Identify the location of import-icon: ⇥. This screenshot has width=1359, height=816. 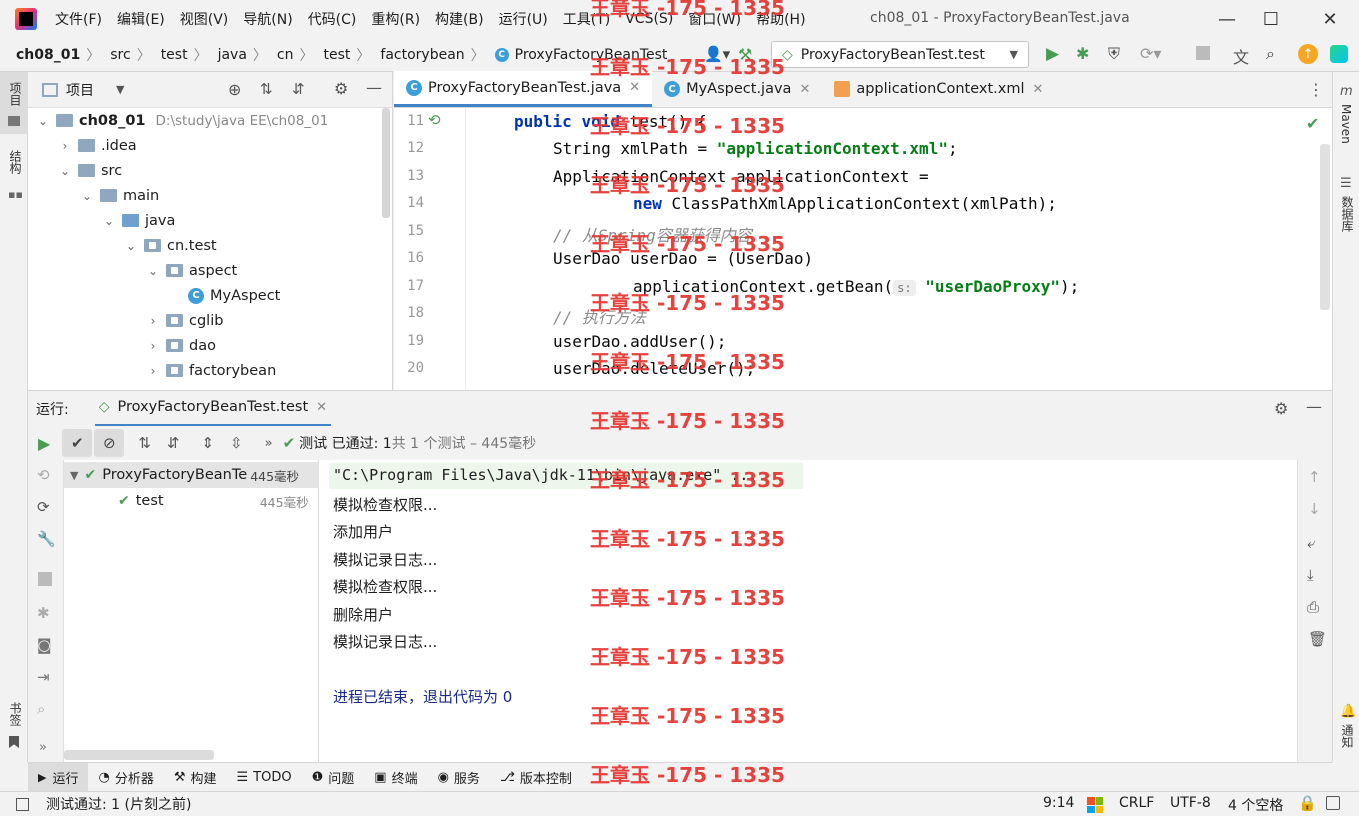
(43, 677).